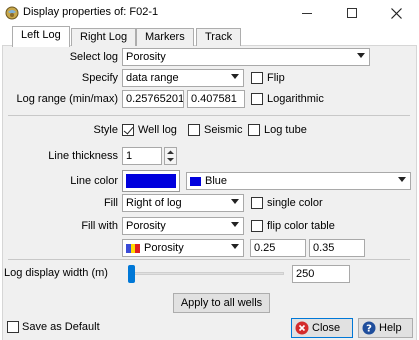 This screenshot has height=340, width=419. I want to click on help-icon: ?, so click(369, 328).